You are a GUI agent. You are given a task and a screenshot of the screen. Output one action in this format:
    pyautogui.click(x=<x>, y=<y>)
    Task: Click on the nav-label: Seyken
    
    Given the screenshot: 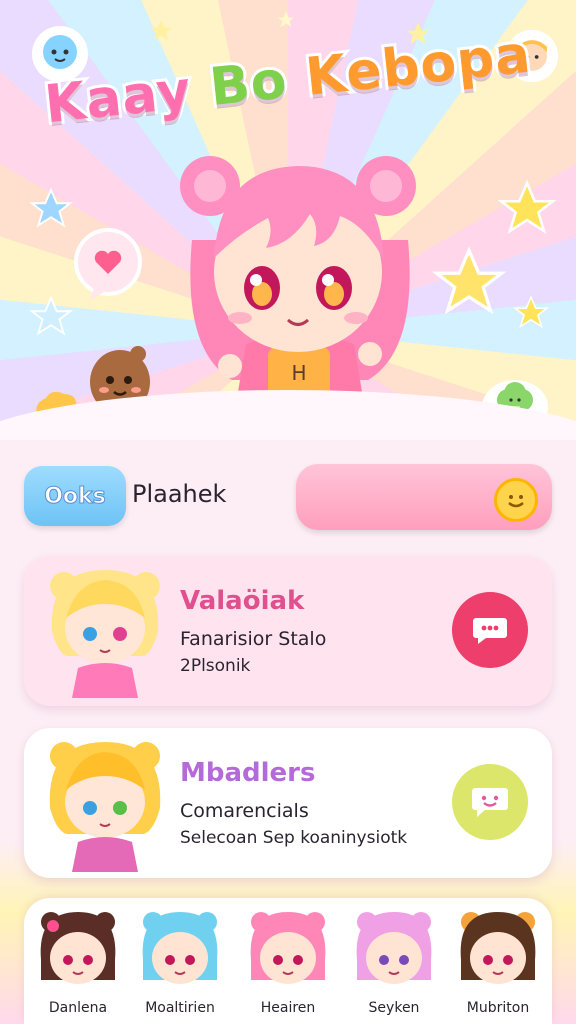 What is the action you would take?
    pyautogui.click(x=394, y=1008)
    